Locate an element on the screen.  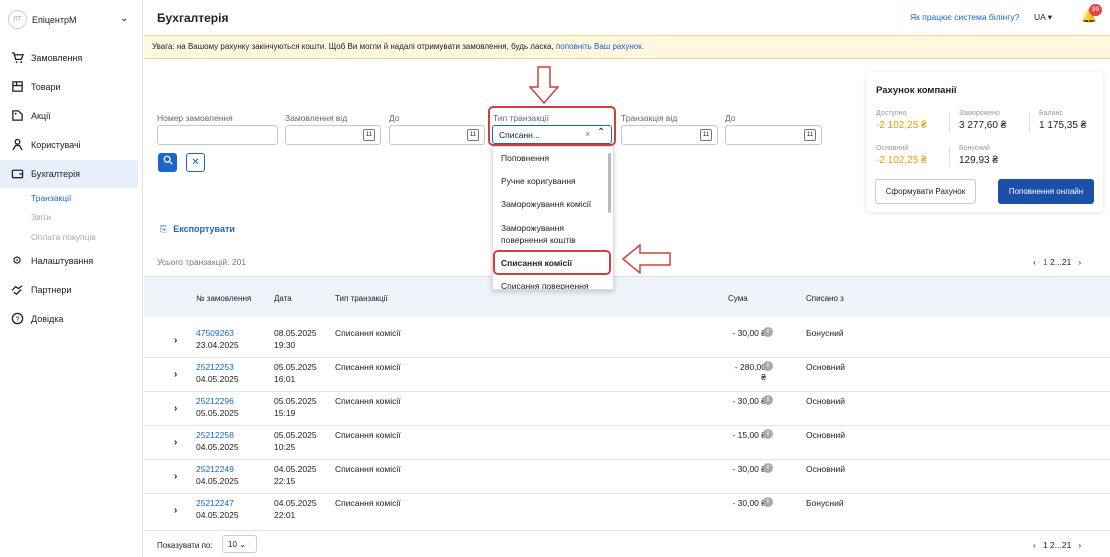
per-page-select: 10 ⌄ is located at coordinates (239, 544).